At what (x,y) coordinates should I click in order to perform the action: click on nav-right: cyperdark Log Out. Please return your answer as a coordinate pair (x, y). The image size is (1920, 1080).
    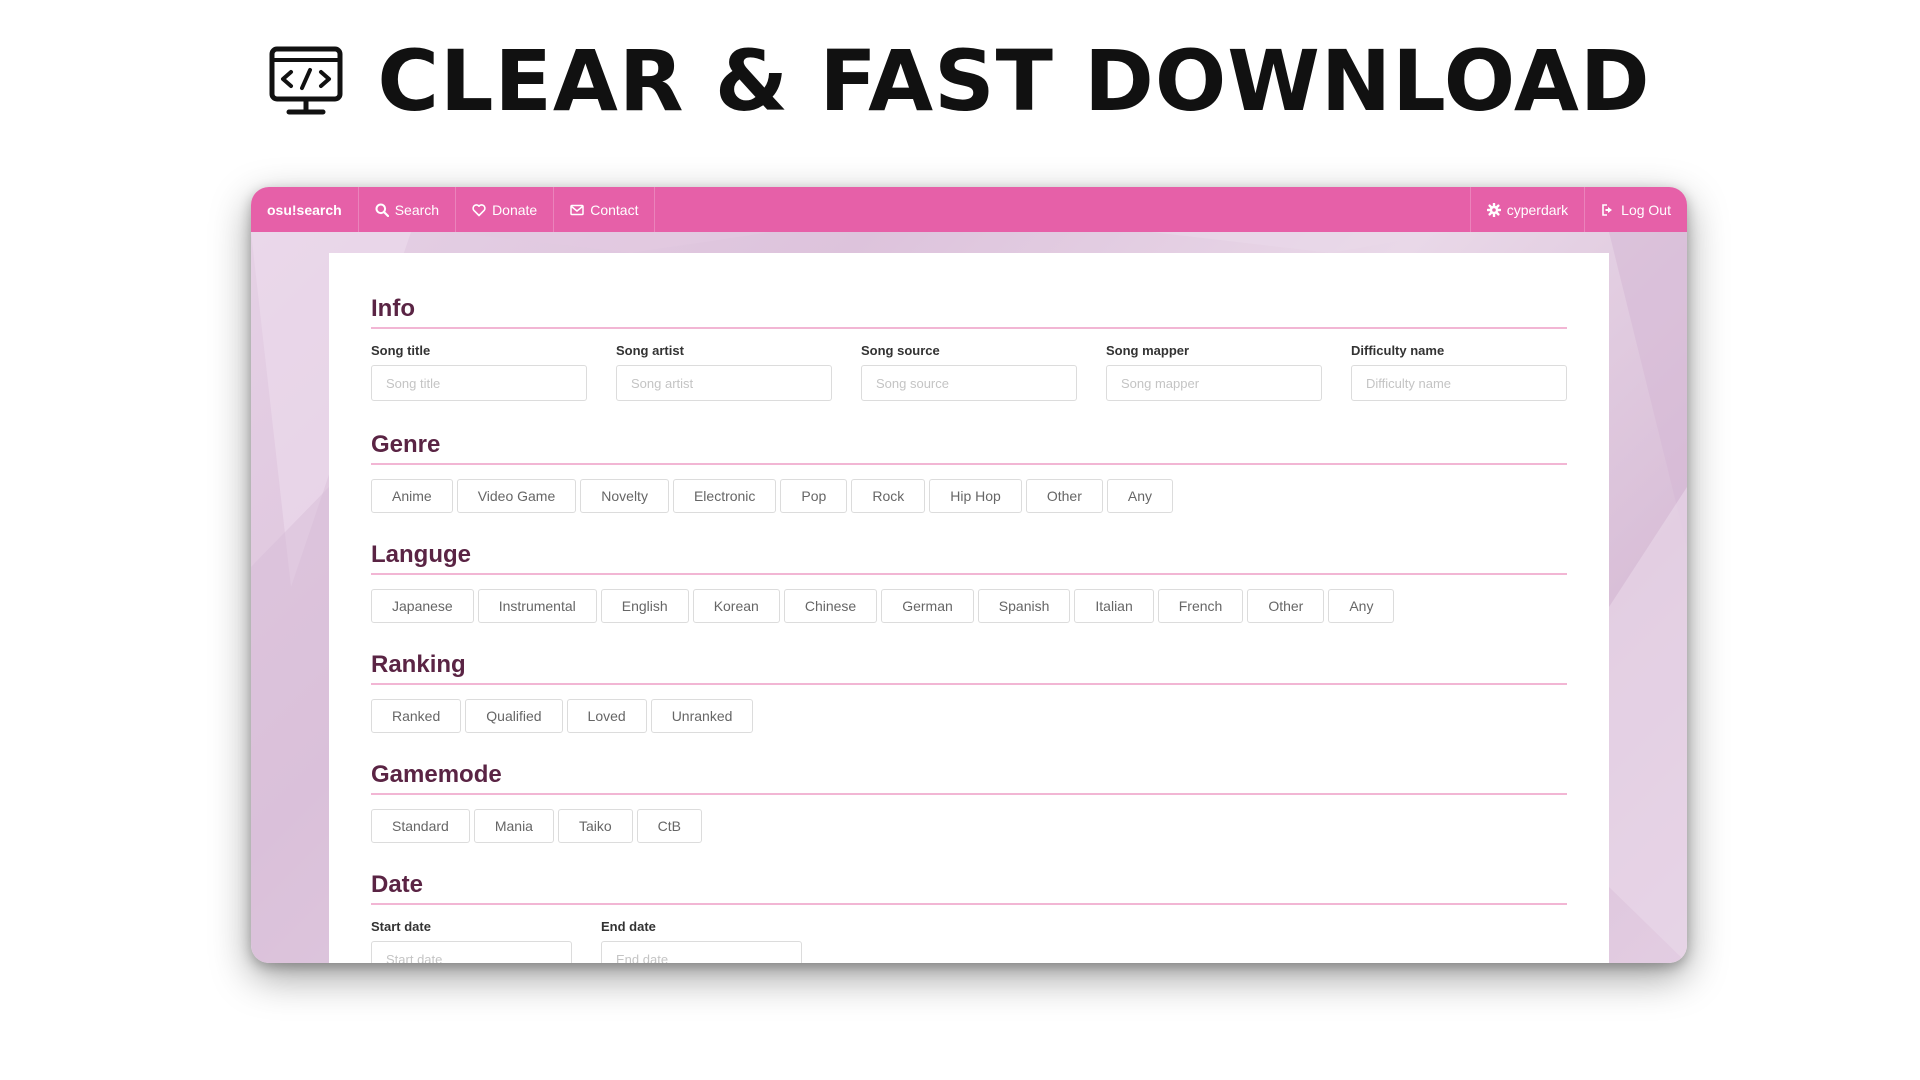
    Looking at the image, I should click on (1578, 209).